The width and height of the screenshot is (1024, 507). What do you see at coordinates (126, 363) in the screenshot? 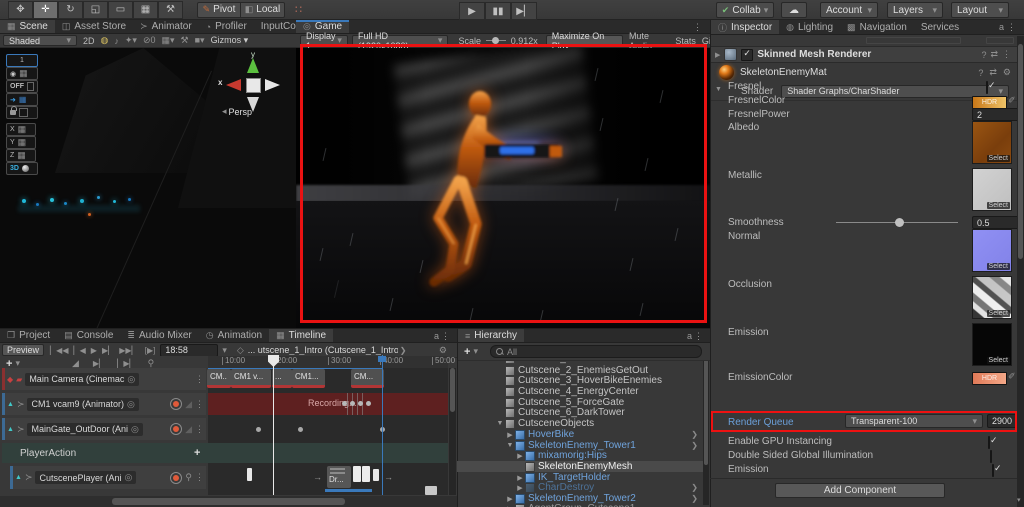
I see `clip-replace-mode-icon: ▏▶▏` at bounding box center [126, 363].